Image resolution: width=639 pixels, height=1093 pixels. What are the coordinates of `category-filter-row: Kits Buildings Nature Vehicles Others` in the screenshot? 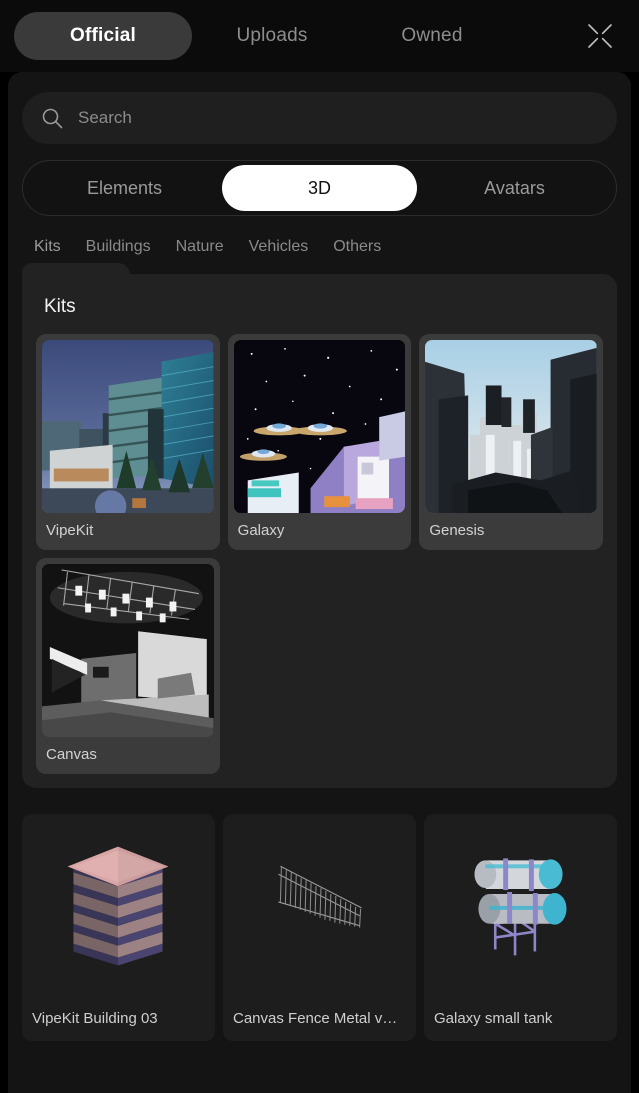 It's located at (319, 247).